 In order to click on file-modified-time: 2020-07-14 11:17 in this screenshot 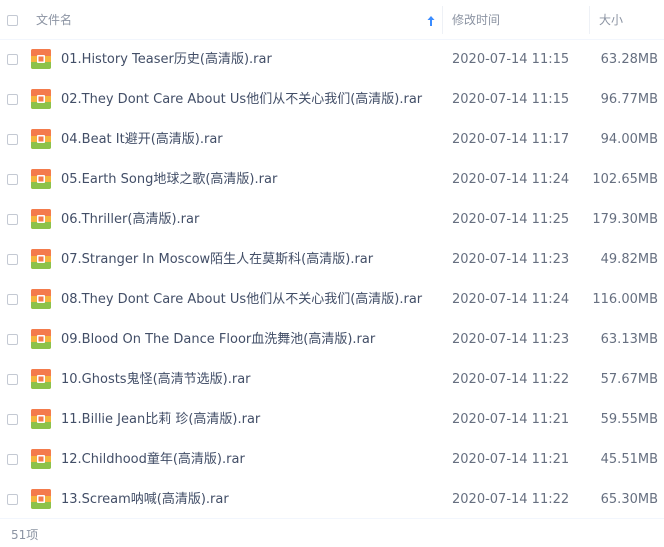, I will do `click(511, 139)`.